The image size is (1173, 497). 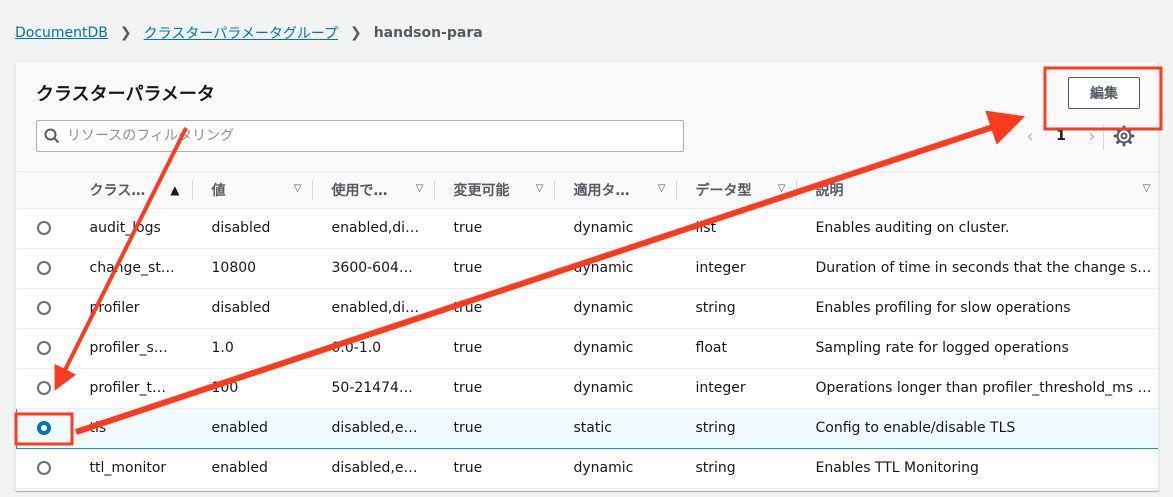 I want to click on row-radio-checked, so click(x=44, y=428).